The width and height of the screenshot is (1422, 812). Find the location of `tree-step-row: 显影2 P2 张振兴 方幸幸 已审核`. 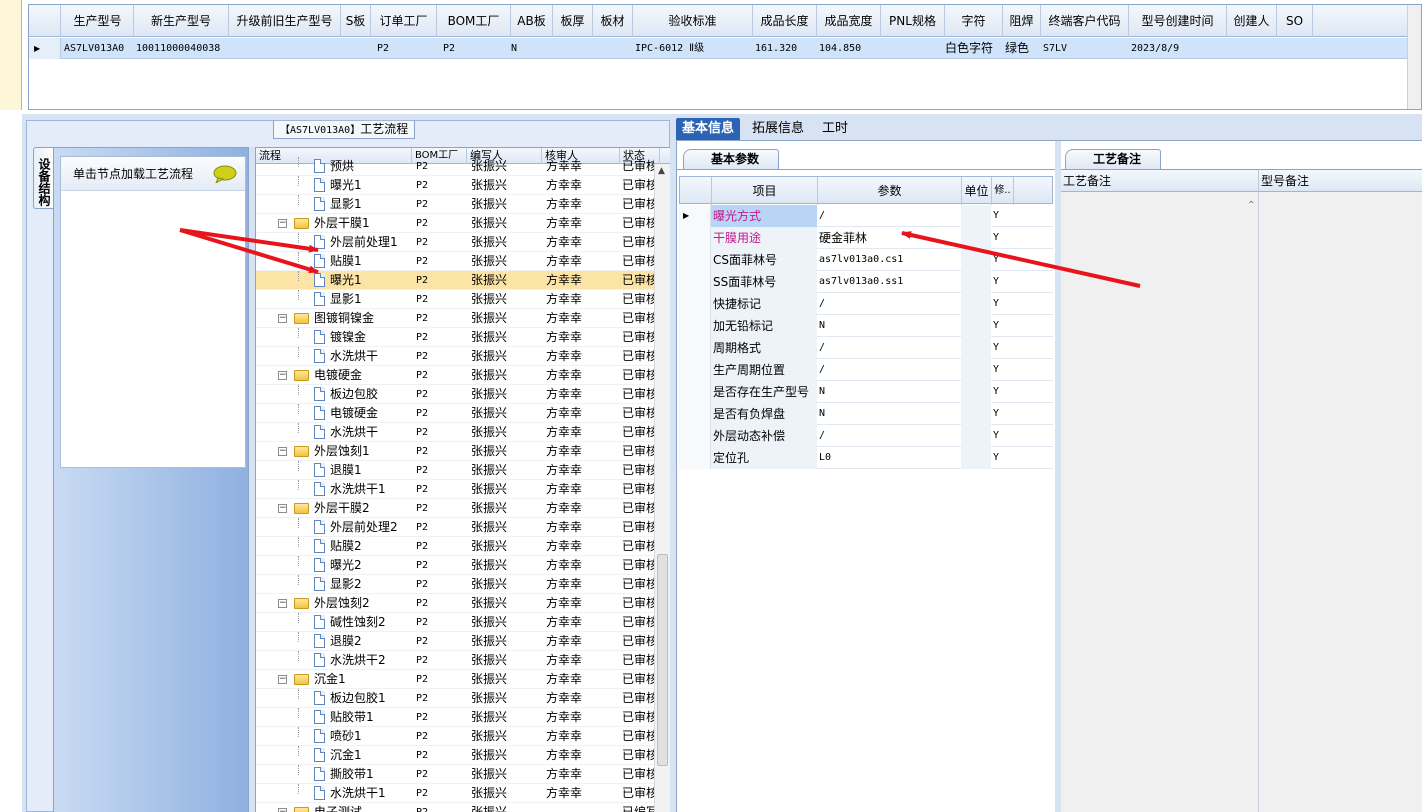

tree-step-row: 显影2 P2 张振兴 方幸幸 已审核 is located at coordinates (455, 584).